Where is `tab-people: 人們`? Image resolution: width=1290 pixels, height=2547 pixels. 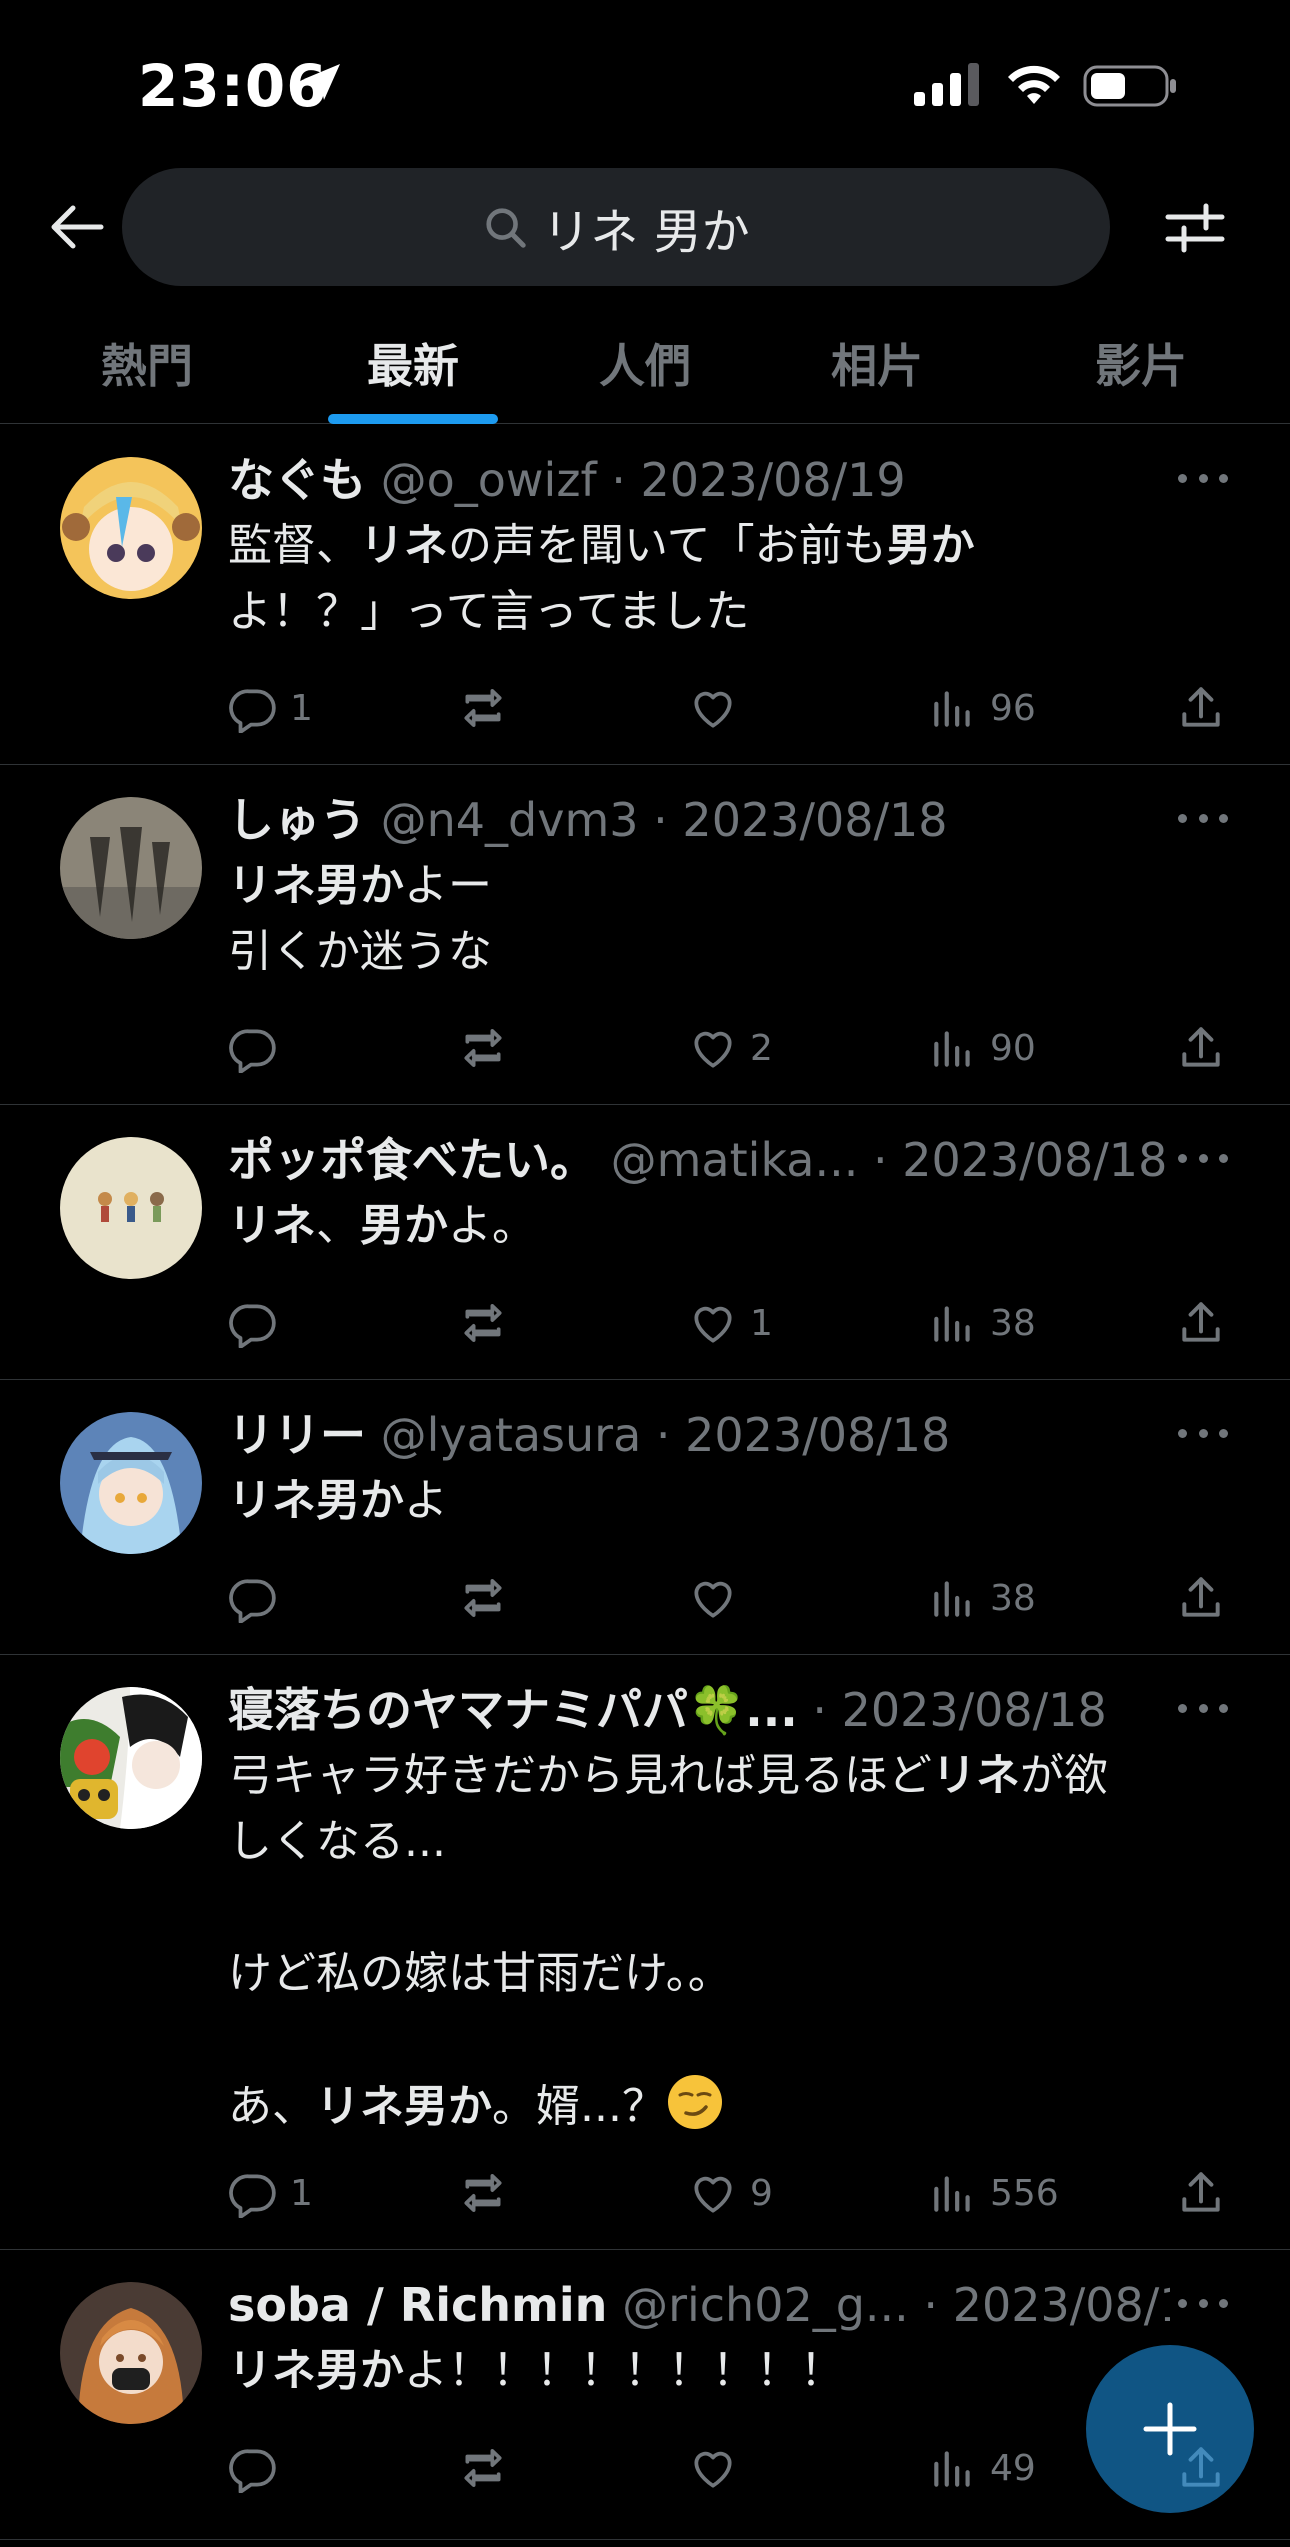 tab-people: 人們 is located at coordinates (645, 363).